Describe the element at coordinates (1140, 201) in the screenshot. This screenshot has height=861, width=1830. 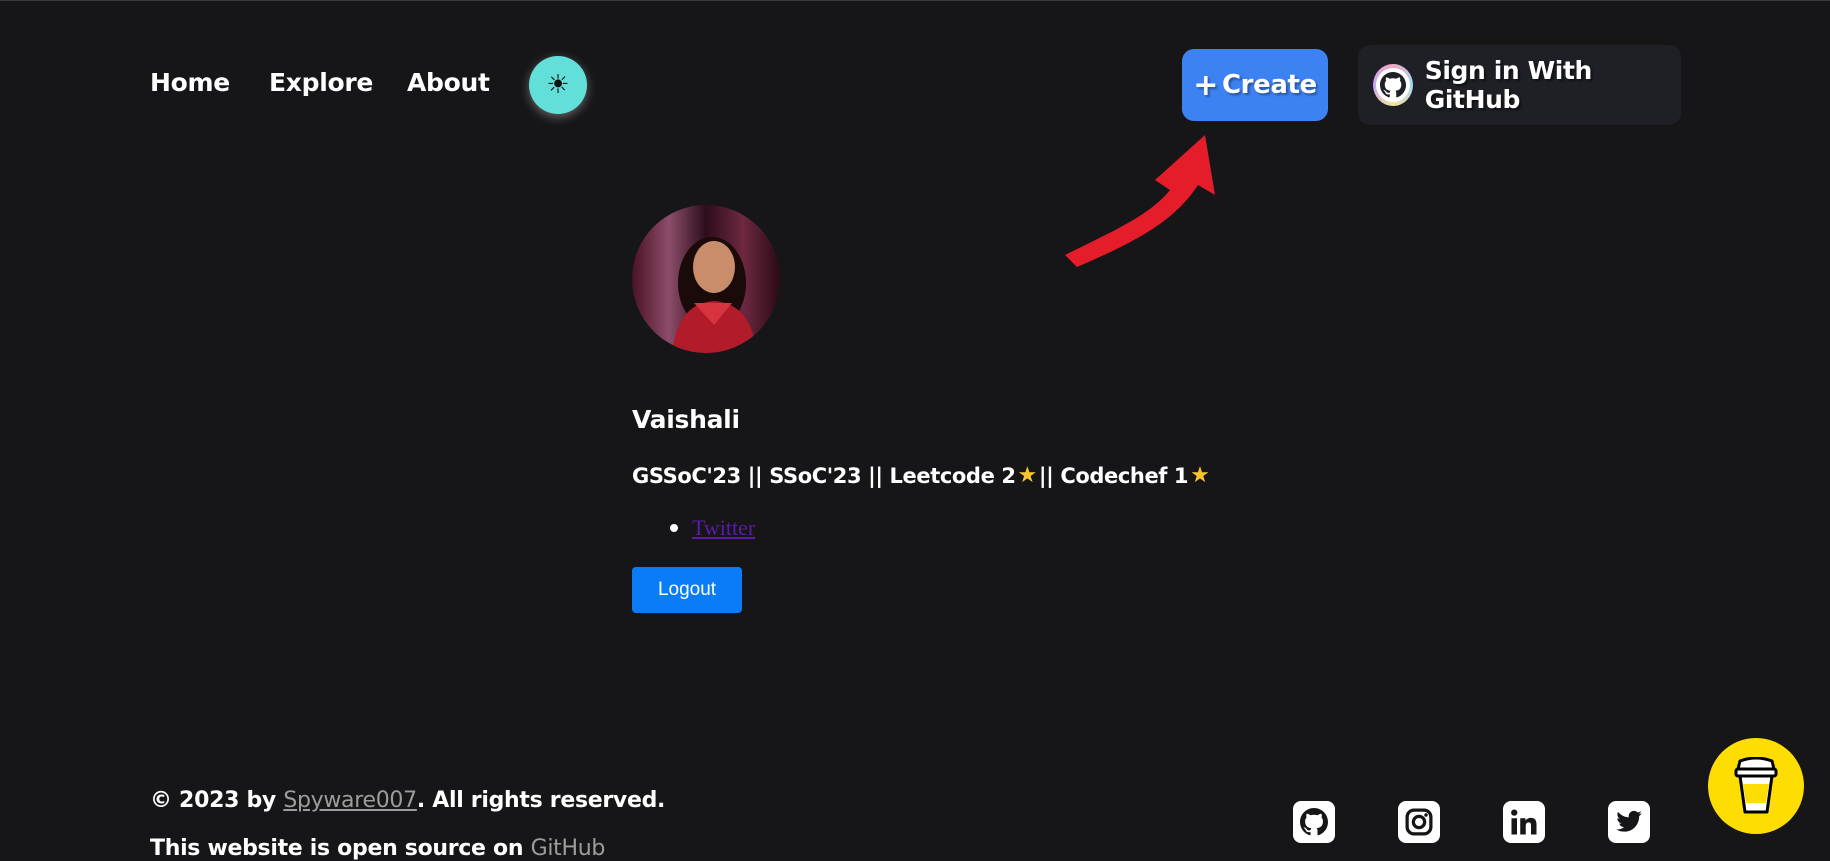
I see `annotation-arrow-icon` at that location.